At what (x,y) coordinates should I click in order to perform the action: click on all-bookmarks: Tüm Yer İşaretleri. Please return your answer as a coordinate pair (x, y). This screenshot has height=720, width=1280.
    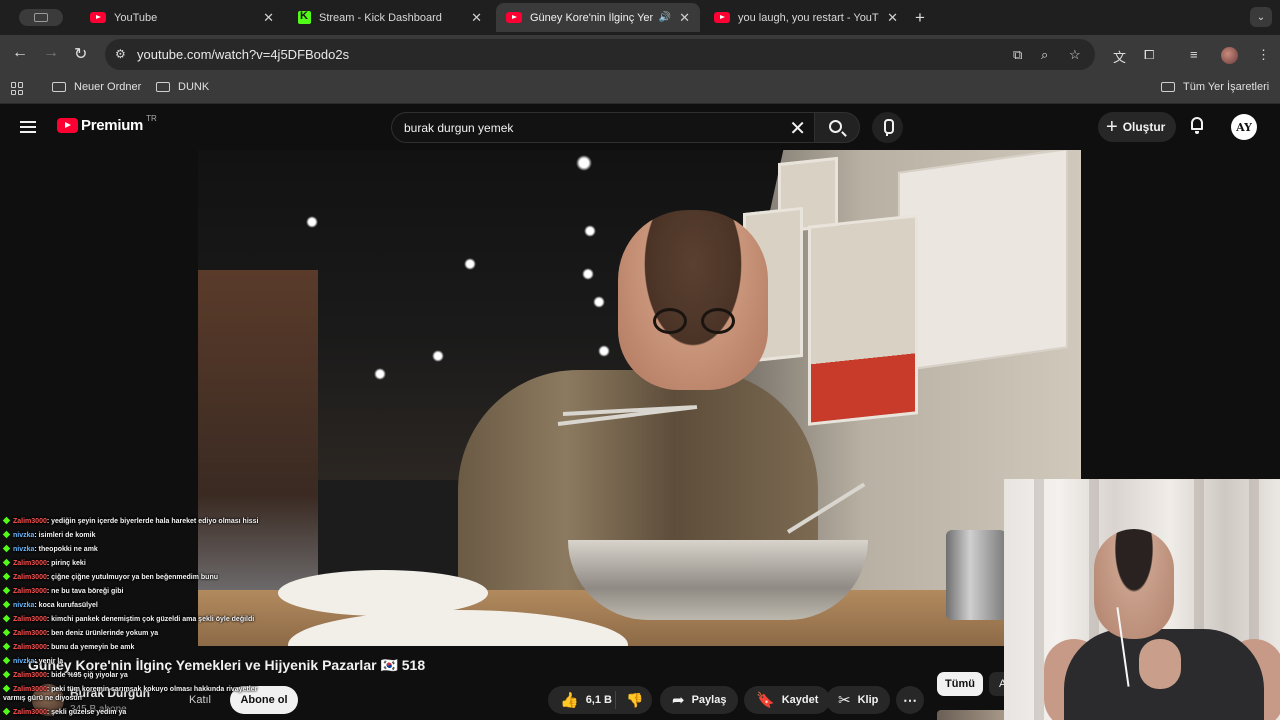
    Looking at the image, I should click on (1215, 87).